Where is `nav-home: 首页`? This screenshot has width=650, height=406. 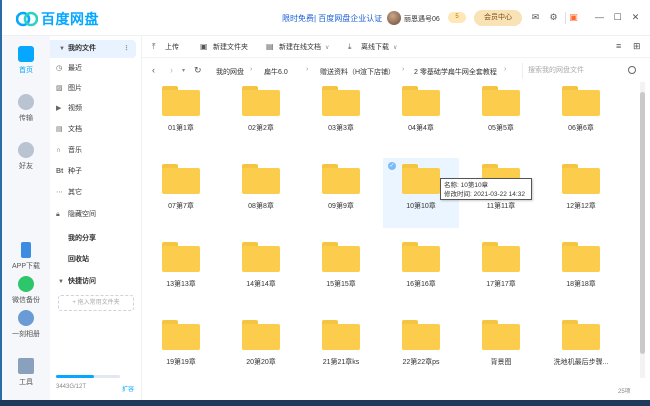
nav-home: 首页 is located at coordinates (26, 60).